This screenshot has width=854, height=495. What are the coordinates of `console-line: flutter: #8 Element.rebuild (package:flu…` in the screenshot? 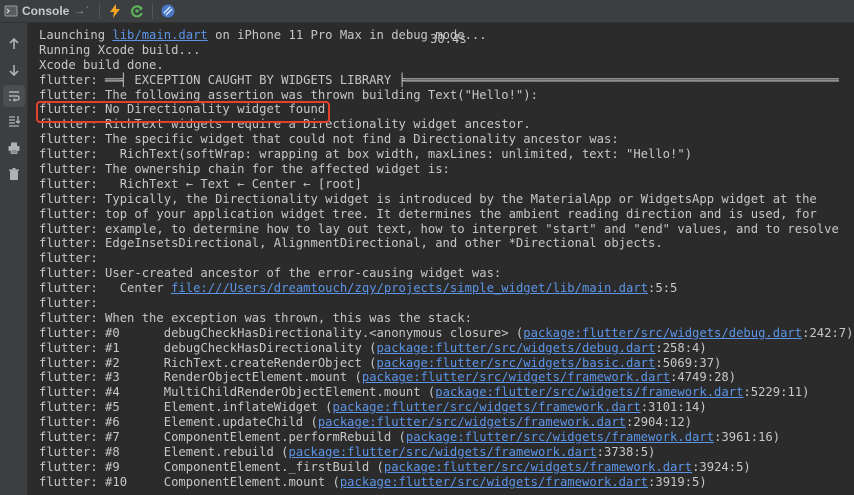 It's located at (446, 452).